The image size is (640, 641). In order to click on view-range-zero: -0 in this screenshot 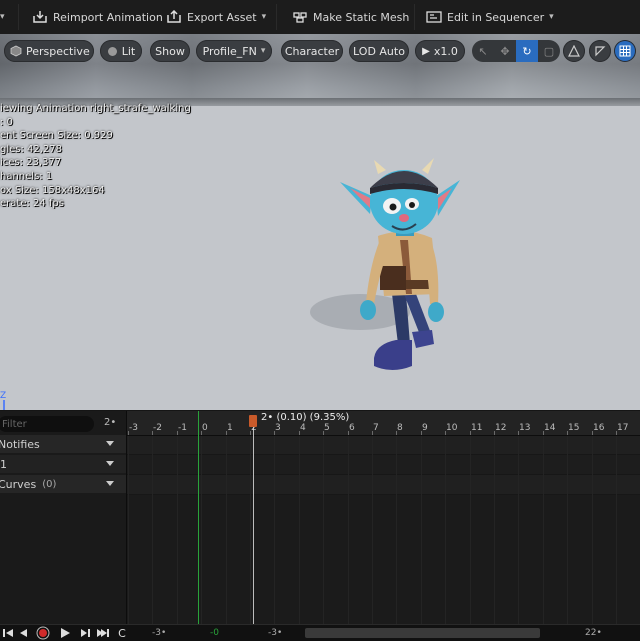, I will do `click(214, 633)`.